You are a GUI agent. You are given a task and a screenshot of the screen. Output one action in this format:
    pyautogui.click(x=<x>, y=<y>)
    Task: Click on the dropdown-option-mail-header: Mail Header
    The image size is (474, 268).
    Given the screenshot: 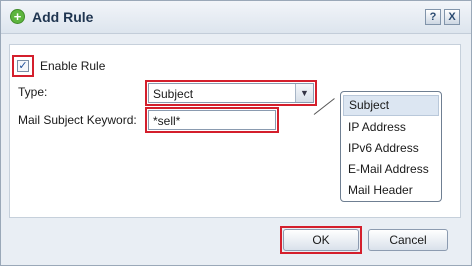 What is the action you would take?
    pyautogui.click(x=391, y=190)
    